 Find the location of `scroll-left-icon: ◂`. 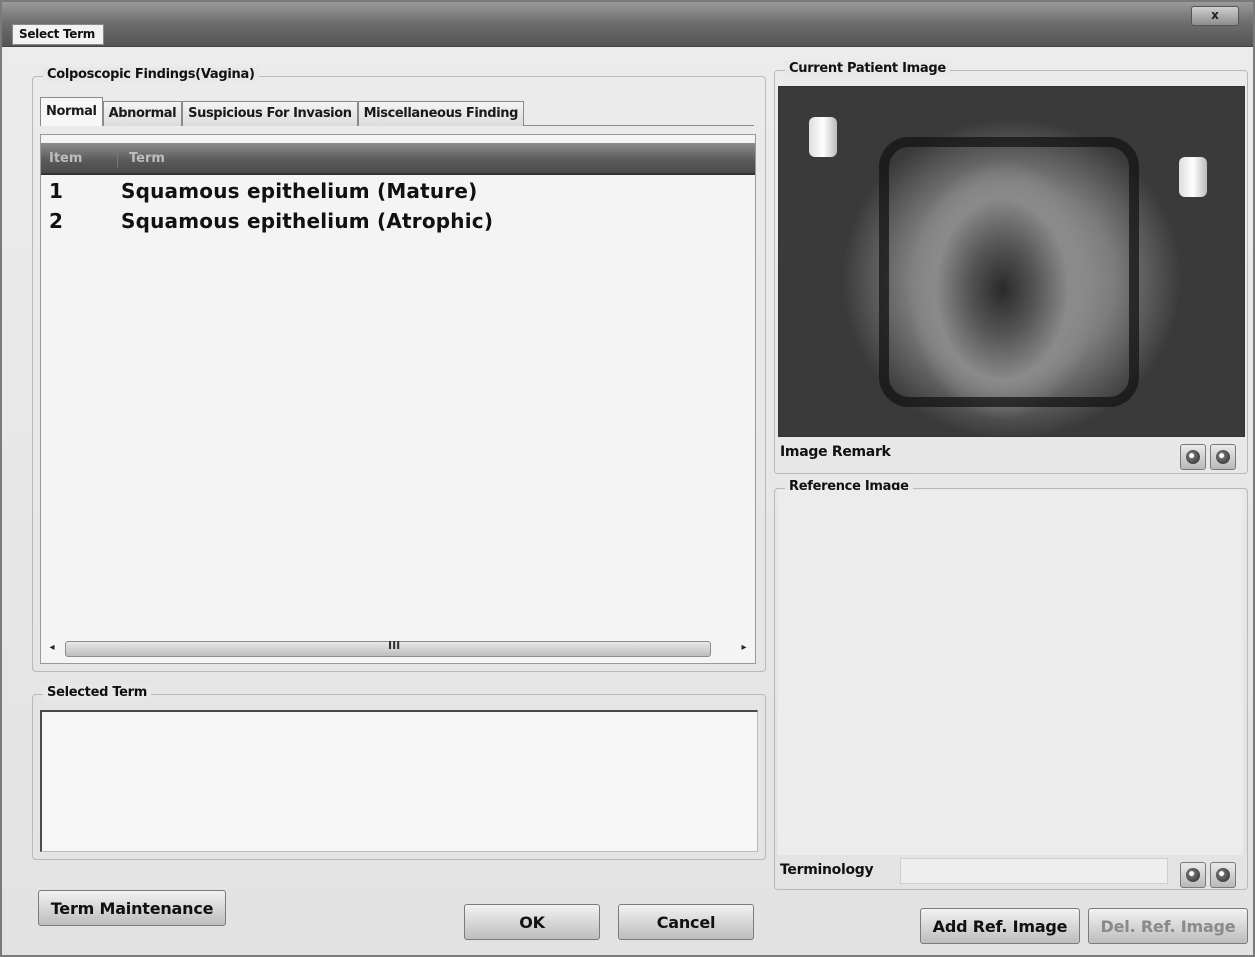

scroll-left-icon: ◂ is located at coordinates (52, 648).